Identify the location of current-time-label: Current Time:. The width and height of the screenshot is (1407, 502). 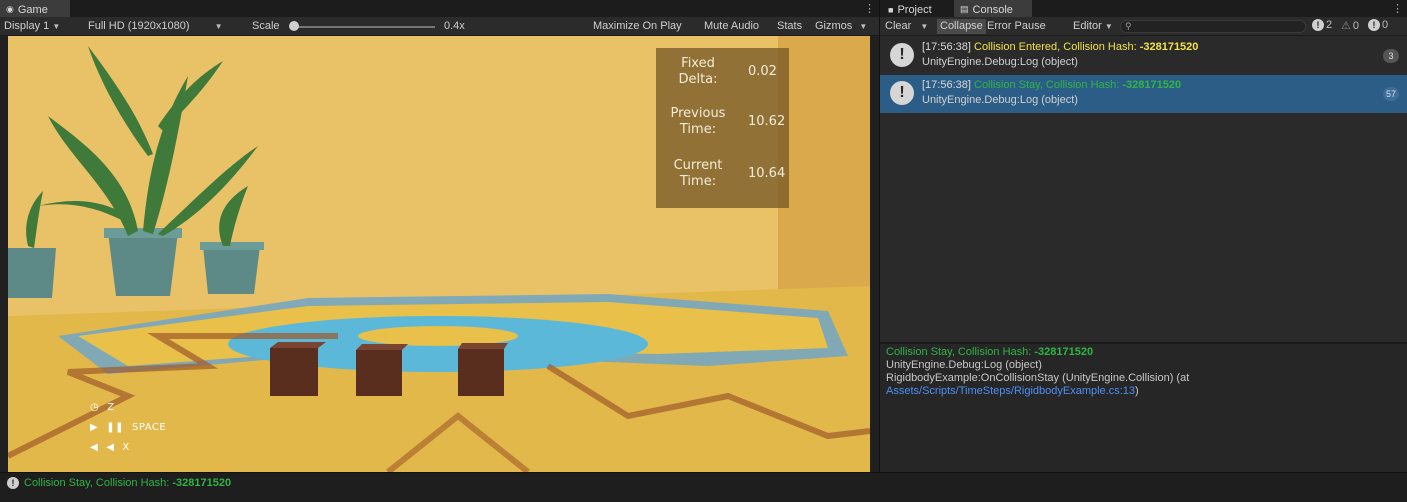
(698, 173).